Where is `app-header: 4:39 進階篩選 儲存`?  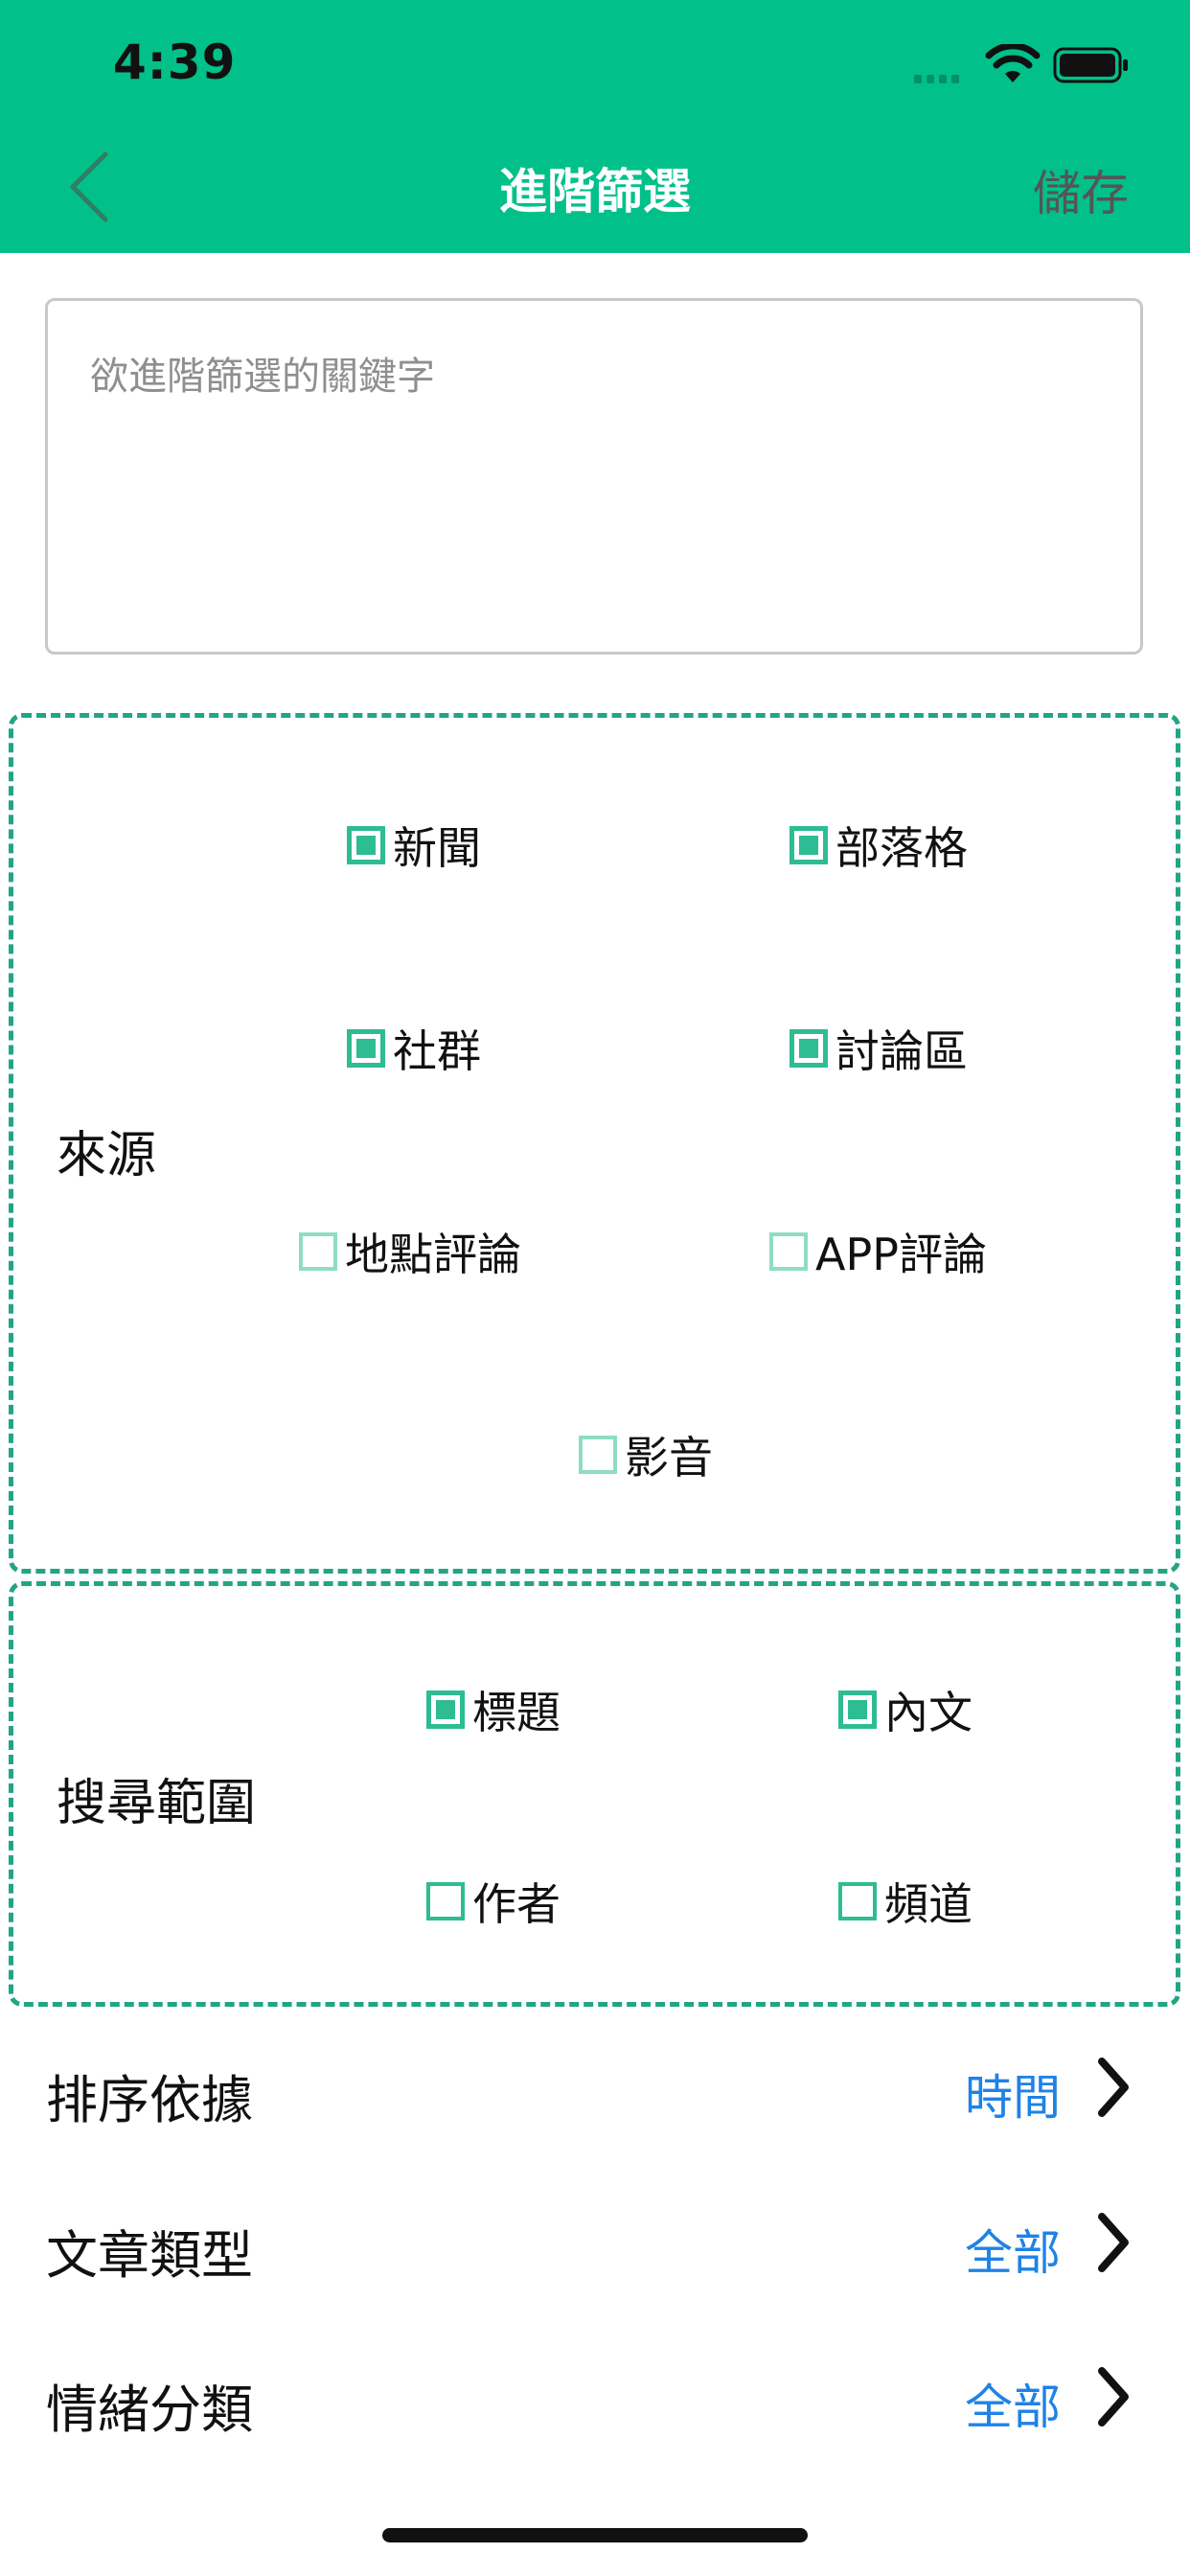 app-header: 4:39 進階篩選 儲存 is located at coordinates (595, 126).